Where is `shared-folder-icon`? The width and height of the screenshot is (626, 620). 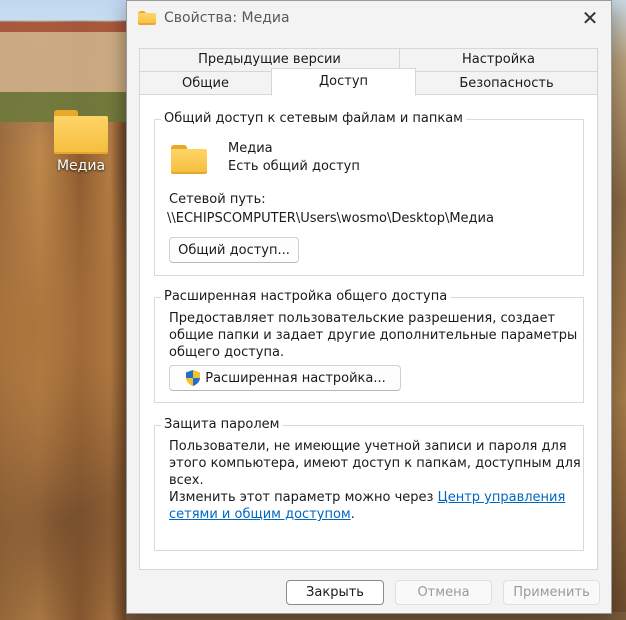
shared-folder-icon is located at coordinates (189, 159).